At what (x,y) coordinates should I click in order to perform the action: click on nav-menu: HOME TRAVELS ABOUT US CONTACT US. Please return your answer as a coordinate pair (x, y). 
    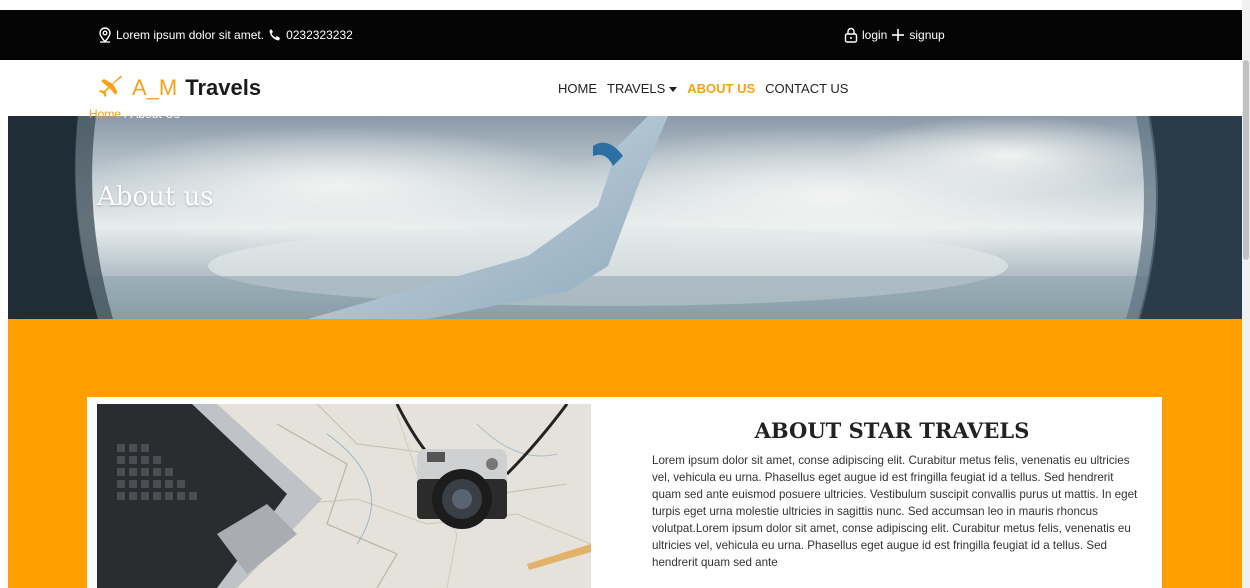
    Looking at the image, I should click on (703, 88).